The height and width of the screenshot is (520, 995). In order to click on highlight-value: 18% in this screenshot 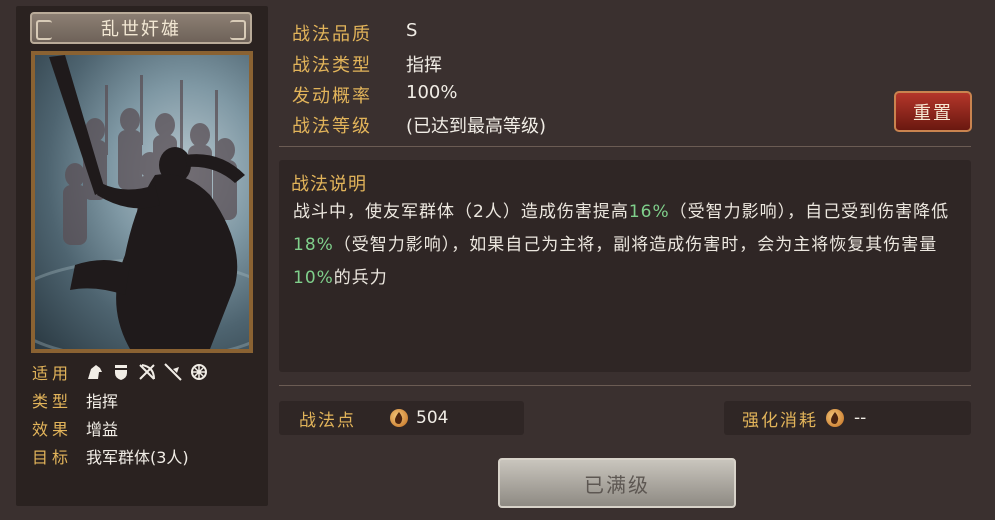, I will do `click(313, 245)`.